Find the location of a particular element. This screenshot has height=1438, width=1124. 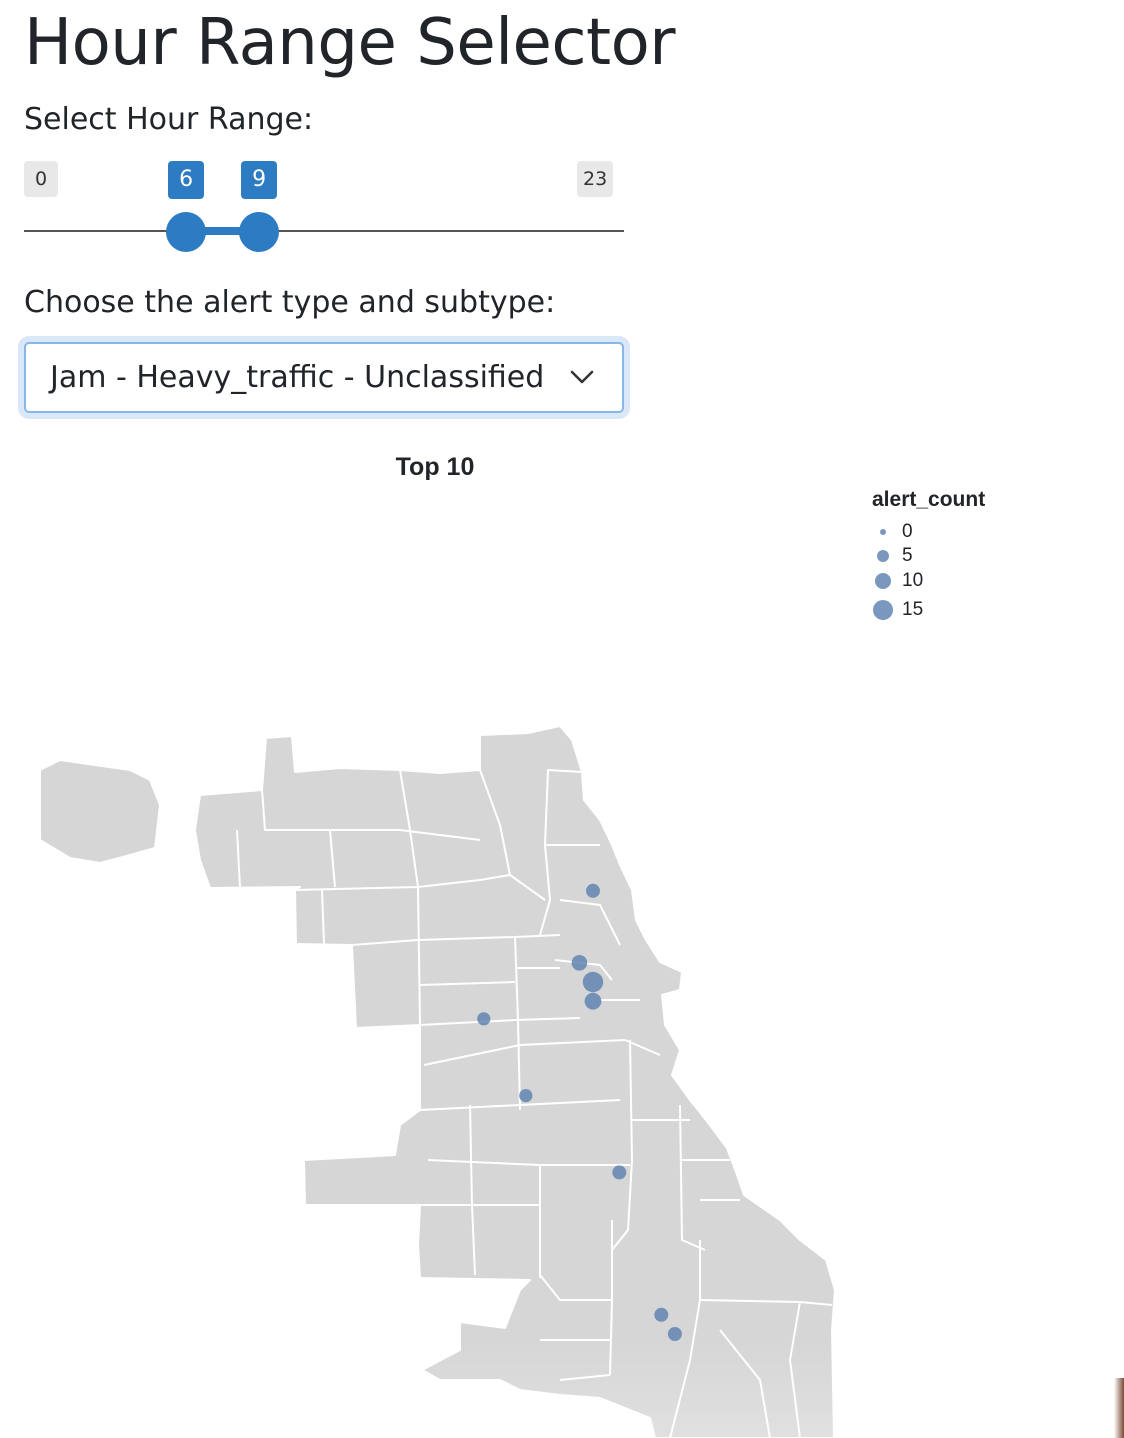

chevron-down-icon is located at coordinates (582, 377).